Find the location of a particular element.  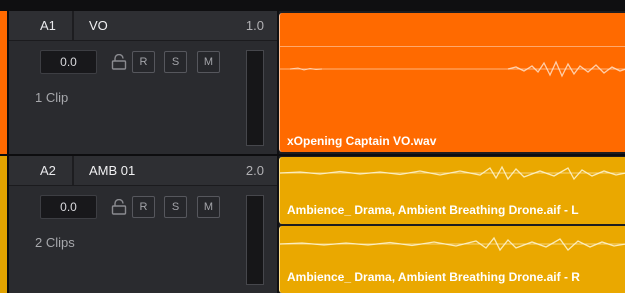

track-name: AMB 01 is located at coordinates (112, 170).